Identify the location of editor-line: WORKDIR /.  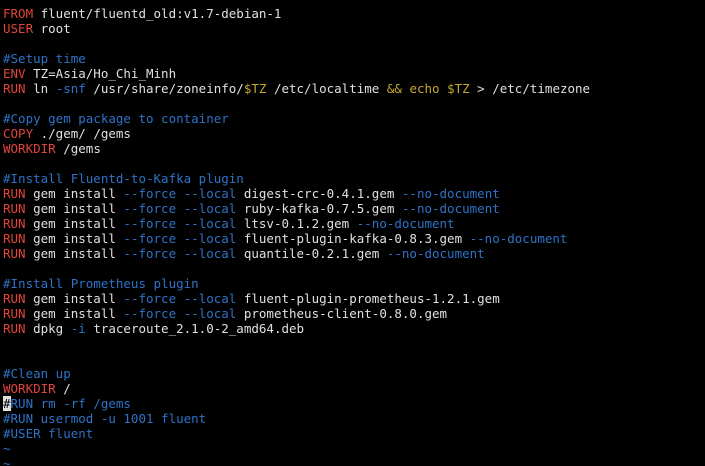
(354, 388).